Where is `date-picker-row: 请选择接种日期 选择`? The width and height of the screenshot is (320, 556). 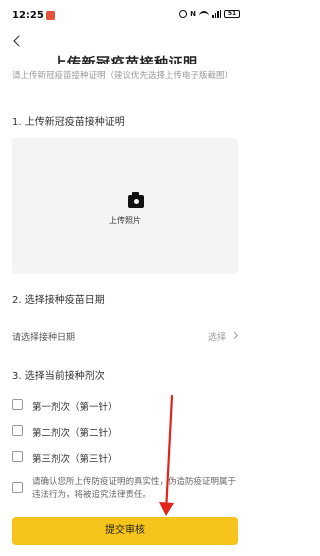
date-picker-row: 请选择接种日期 选择 is located at coordinates (126, 335).